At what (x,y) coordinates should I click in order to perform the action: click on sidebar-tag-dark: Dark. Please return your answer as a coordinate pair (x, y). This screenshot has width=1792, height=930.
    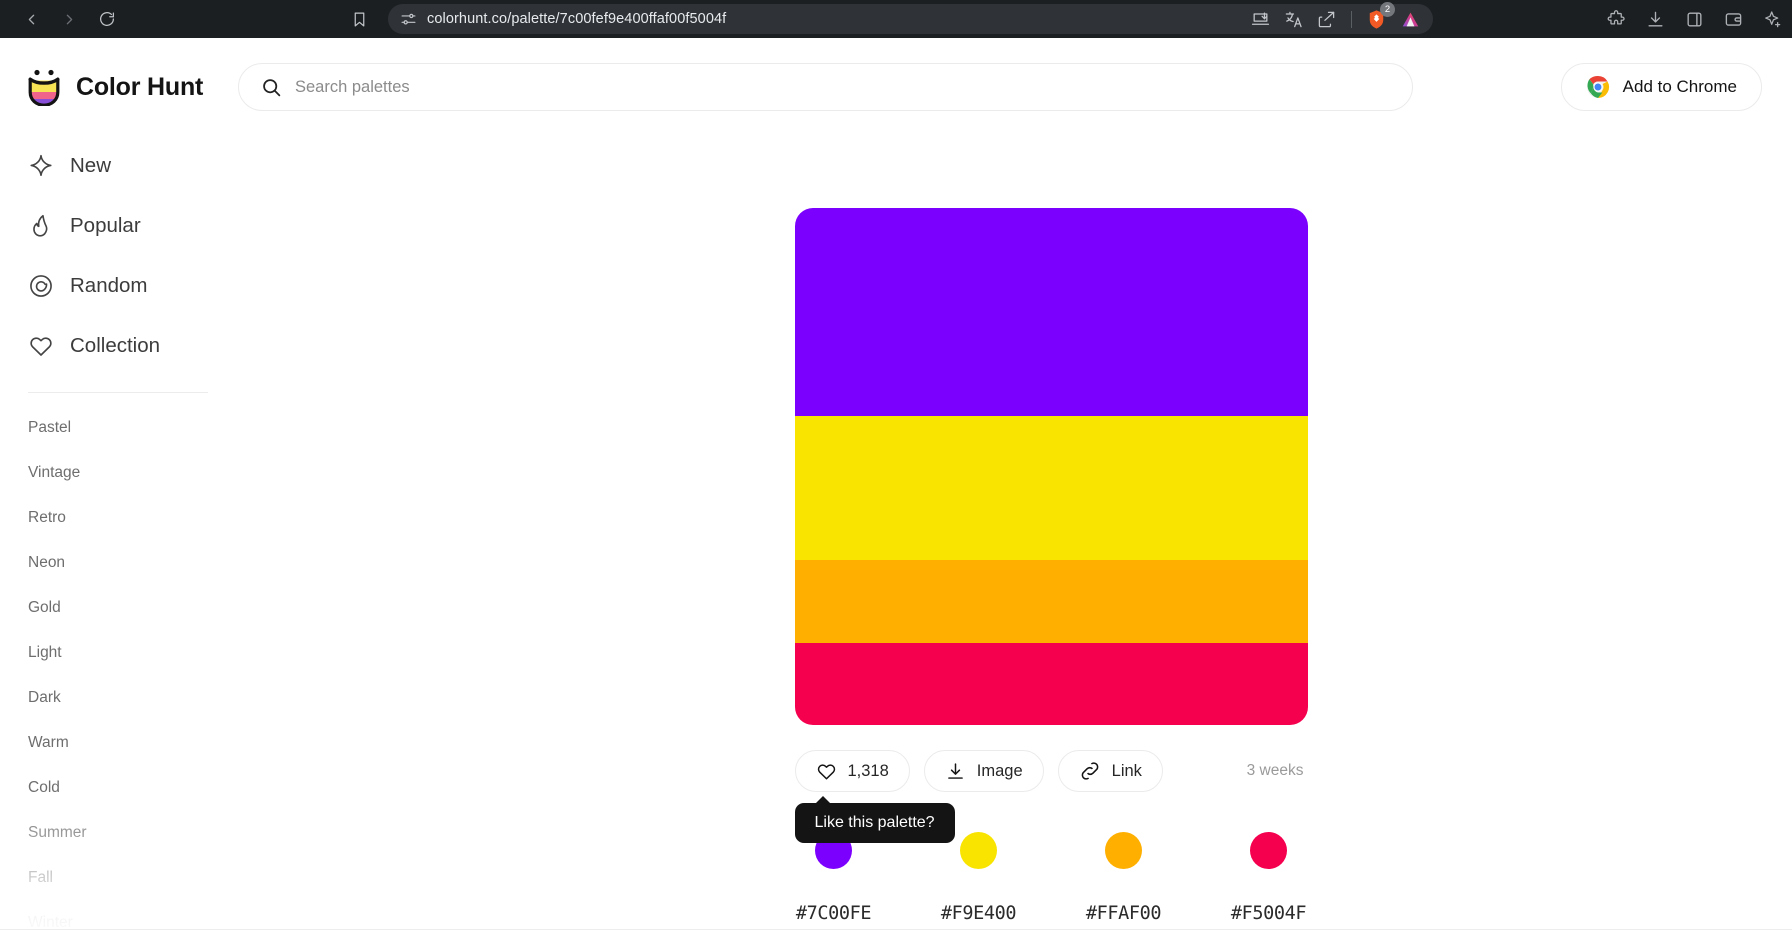
    Looking at the image, I should click on (169, 697).